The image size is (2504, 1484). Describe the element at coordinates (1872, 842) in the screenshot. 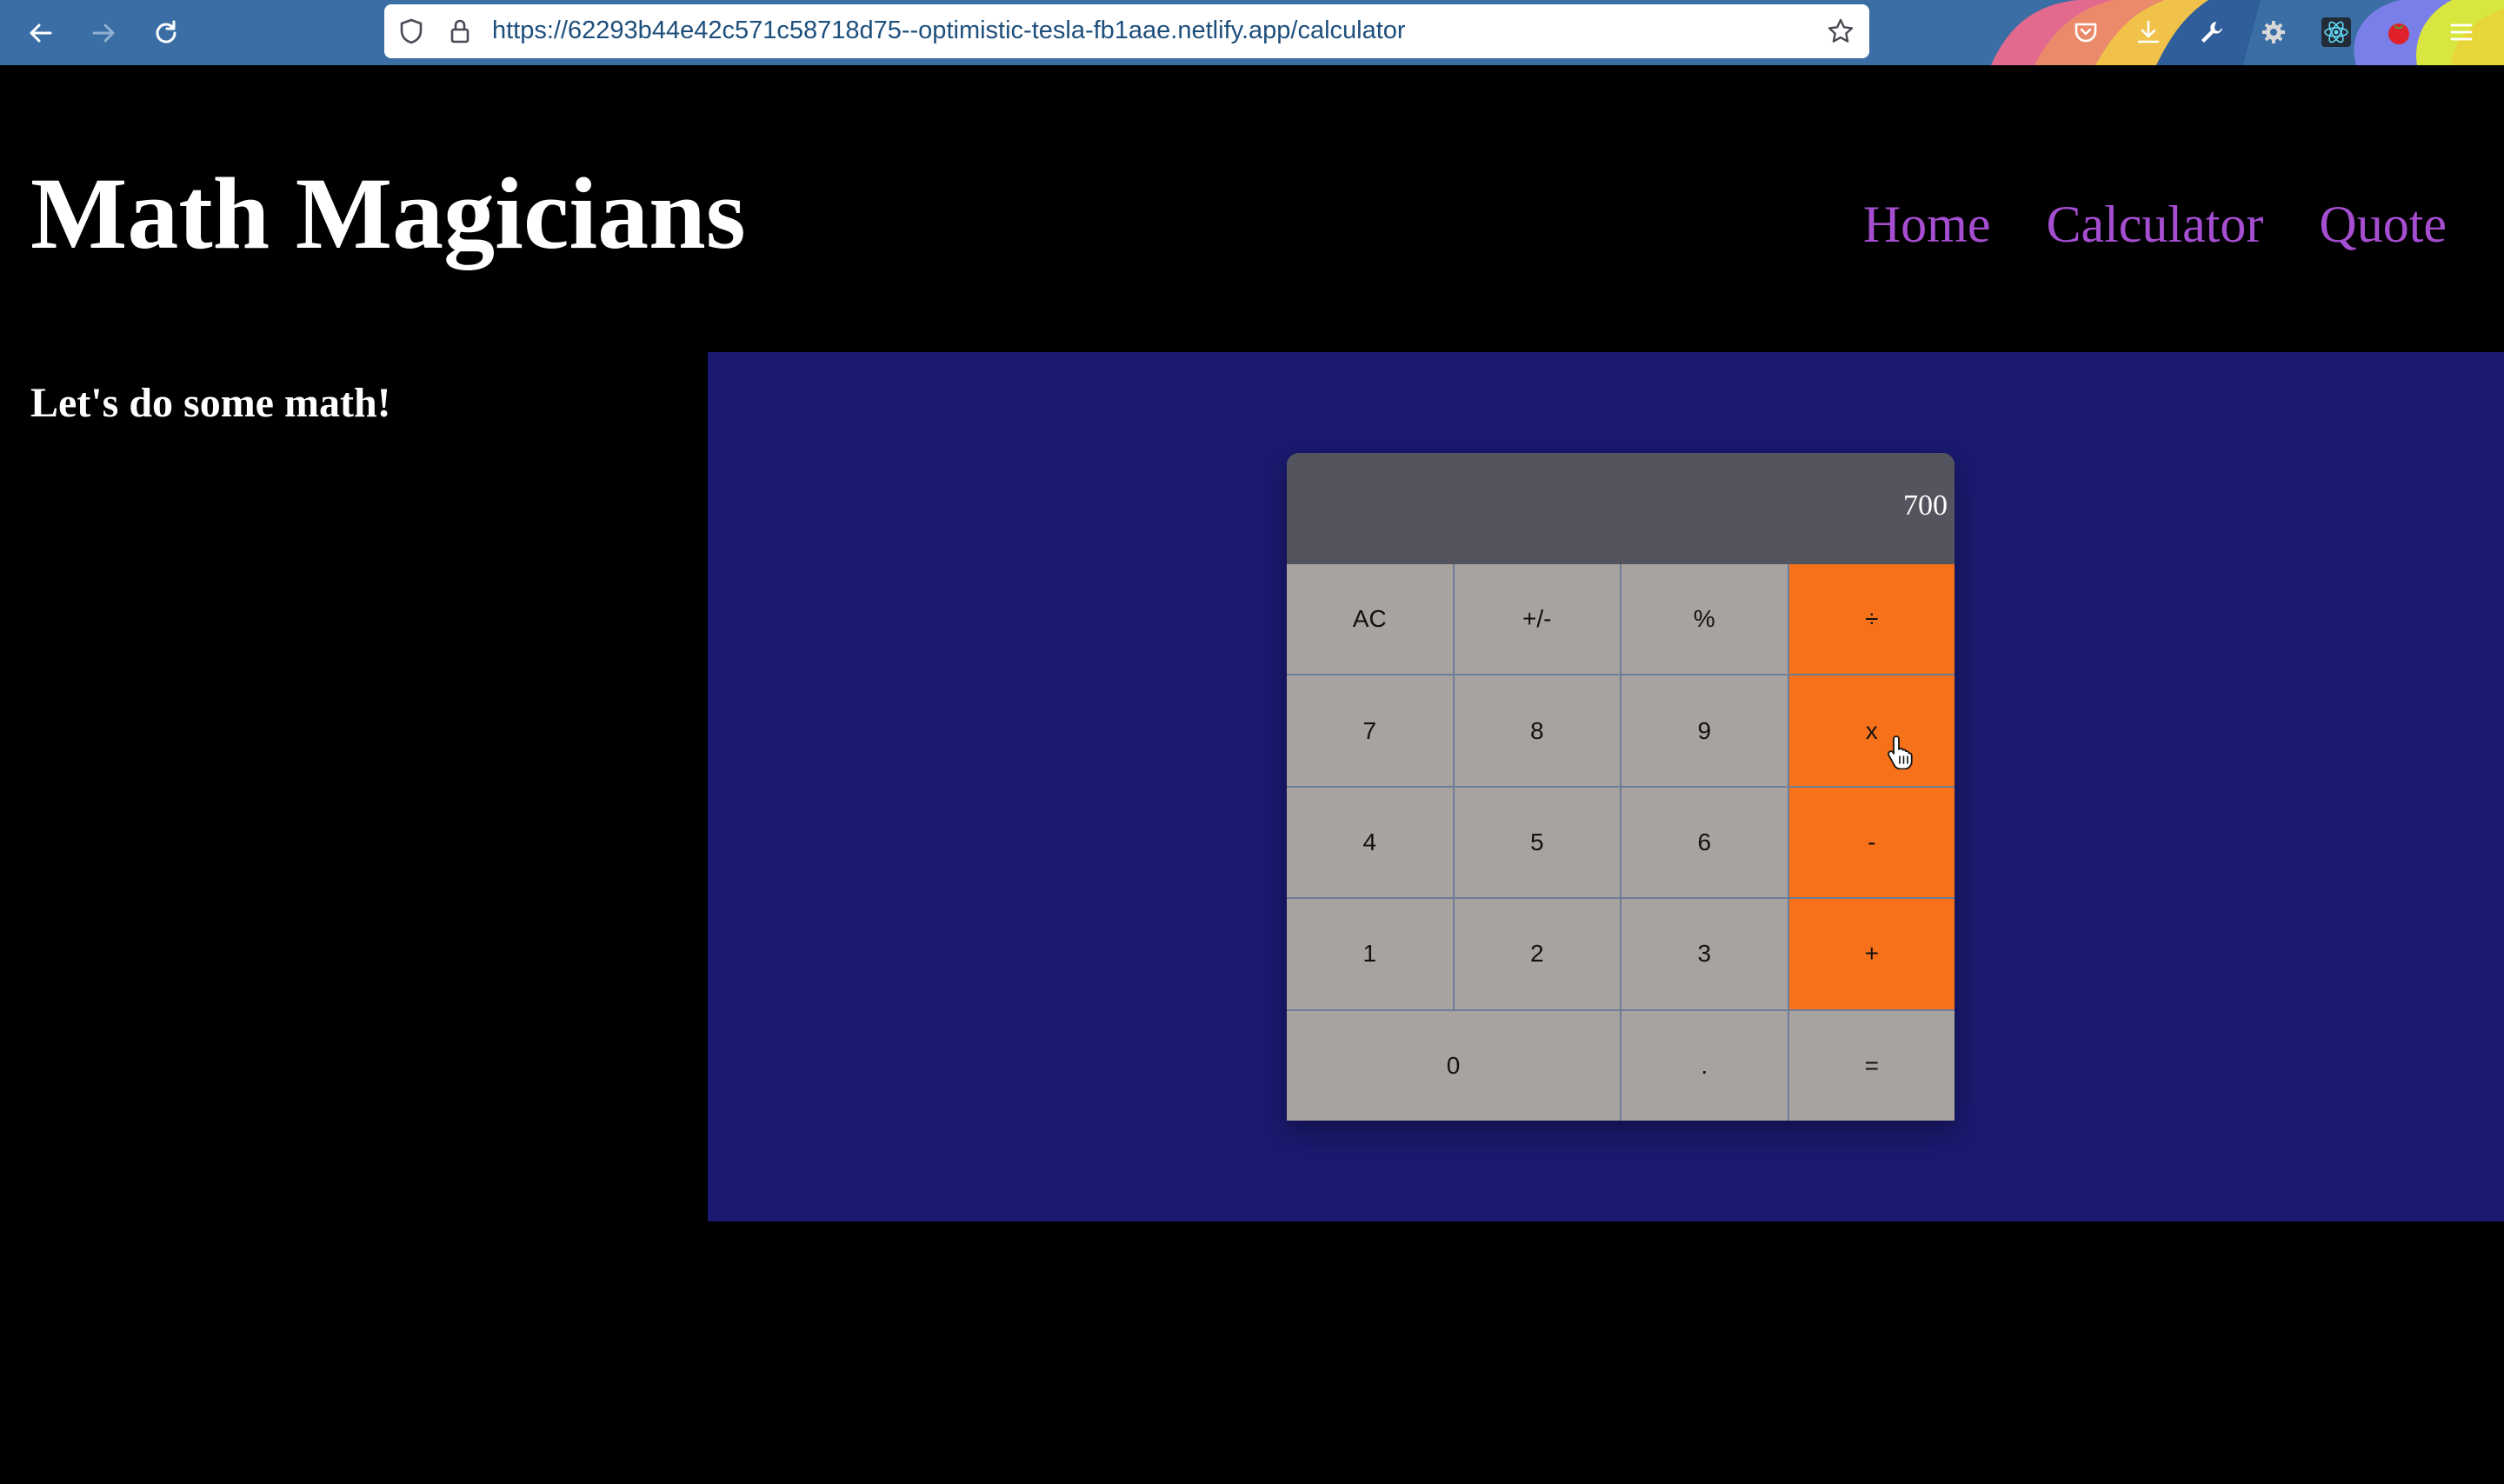

I see `key-subtract: -` at that location.